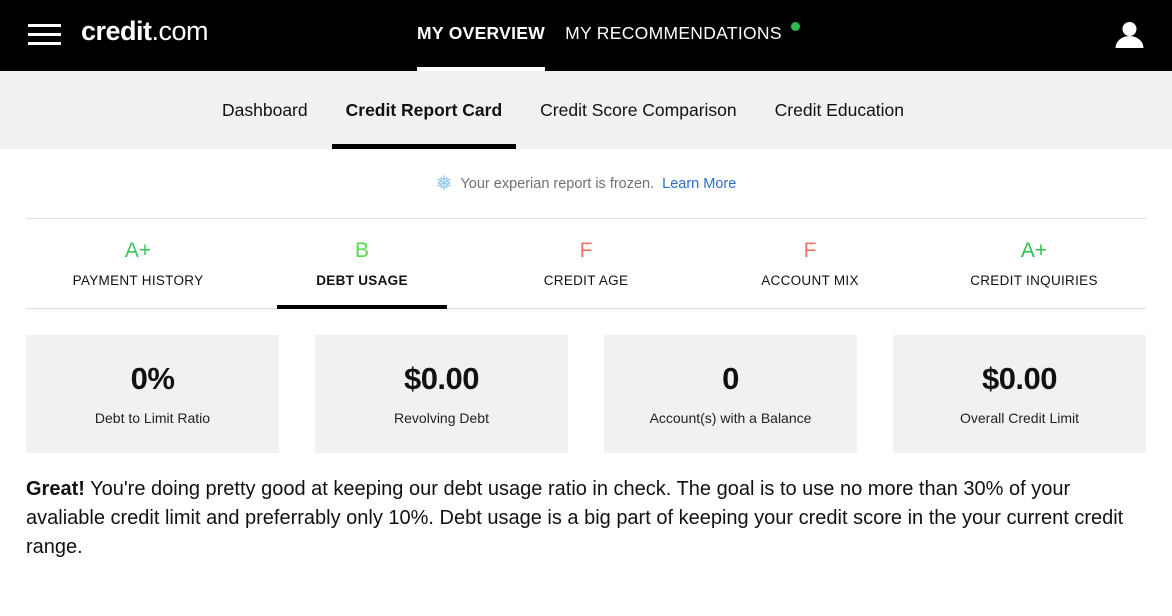  Describe the element at coordinates (1034, 250) in the screenshot. I see `grade-letter-credit-inquiries: A+` at that location.